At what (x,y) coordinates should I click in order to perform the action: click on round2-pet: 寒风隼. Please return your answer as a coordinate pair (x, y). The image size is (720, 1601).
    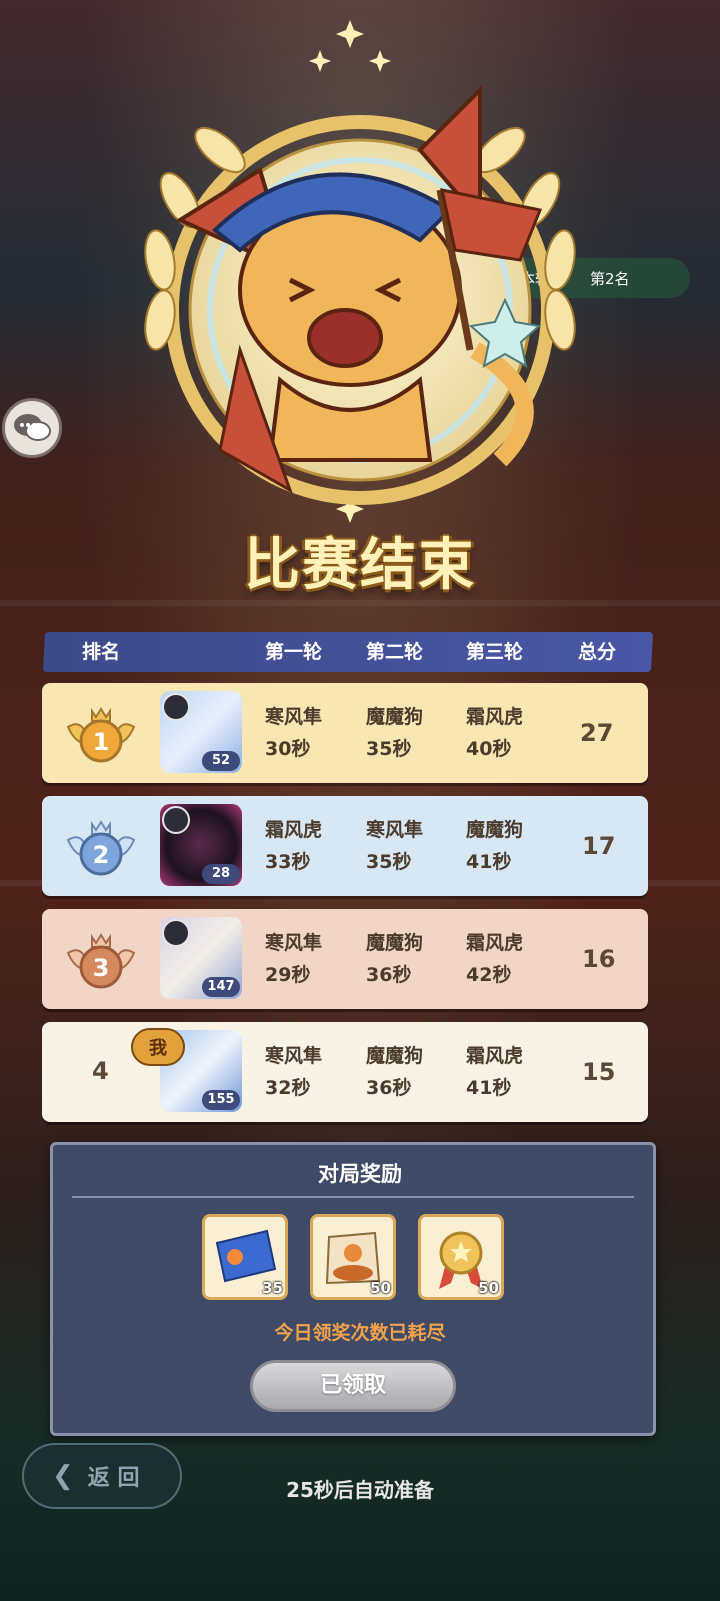
    Looking at the image, I should click on (395, 830).